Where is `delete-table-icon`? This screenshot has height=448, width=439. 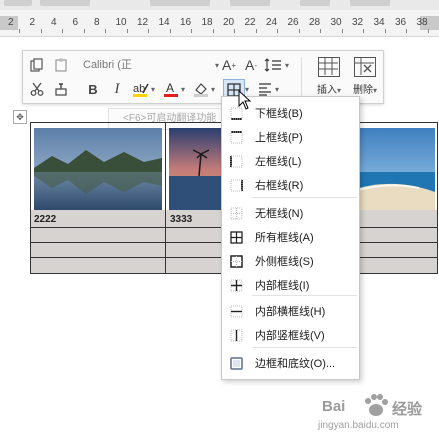
delete-table-icon is located at coordinates (365, 67).